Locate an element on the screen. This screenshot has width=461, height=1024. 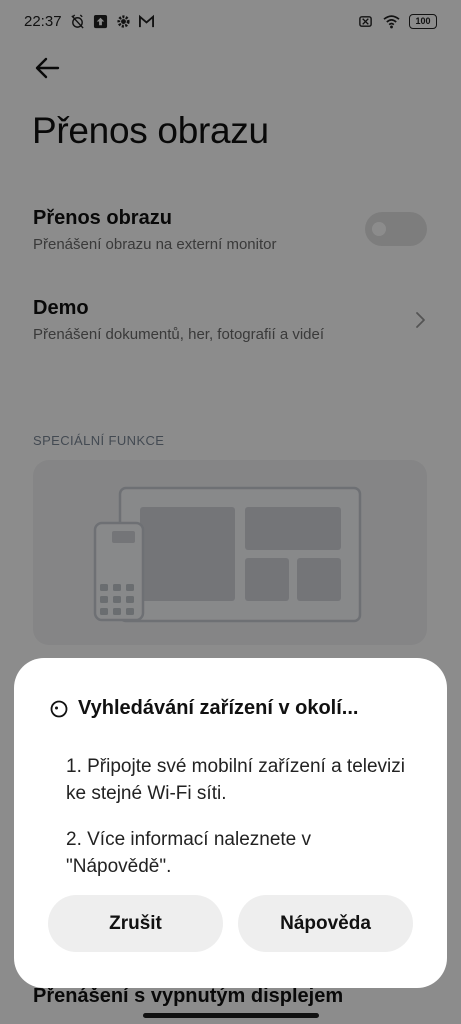
help-button: Nápověda is located at coordinates (325, 923).